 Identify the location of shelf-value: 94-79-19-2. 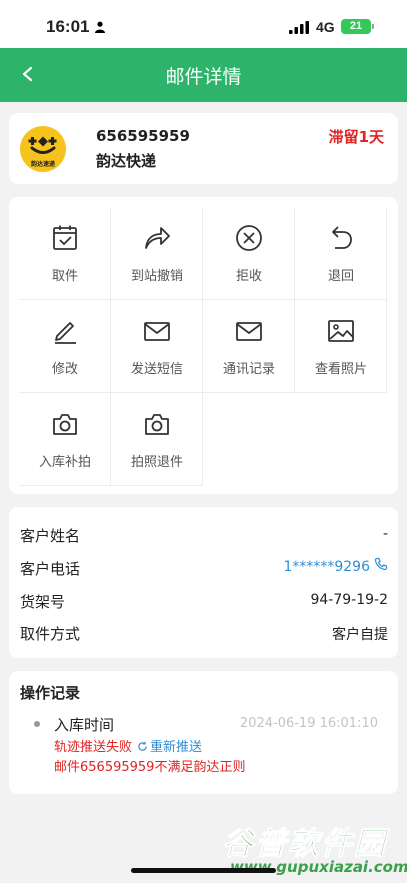
(349, 600).